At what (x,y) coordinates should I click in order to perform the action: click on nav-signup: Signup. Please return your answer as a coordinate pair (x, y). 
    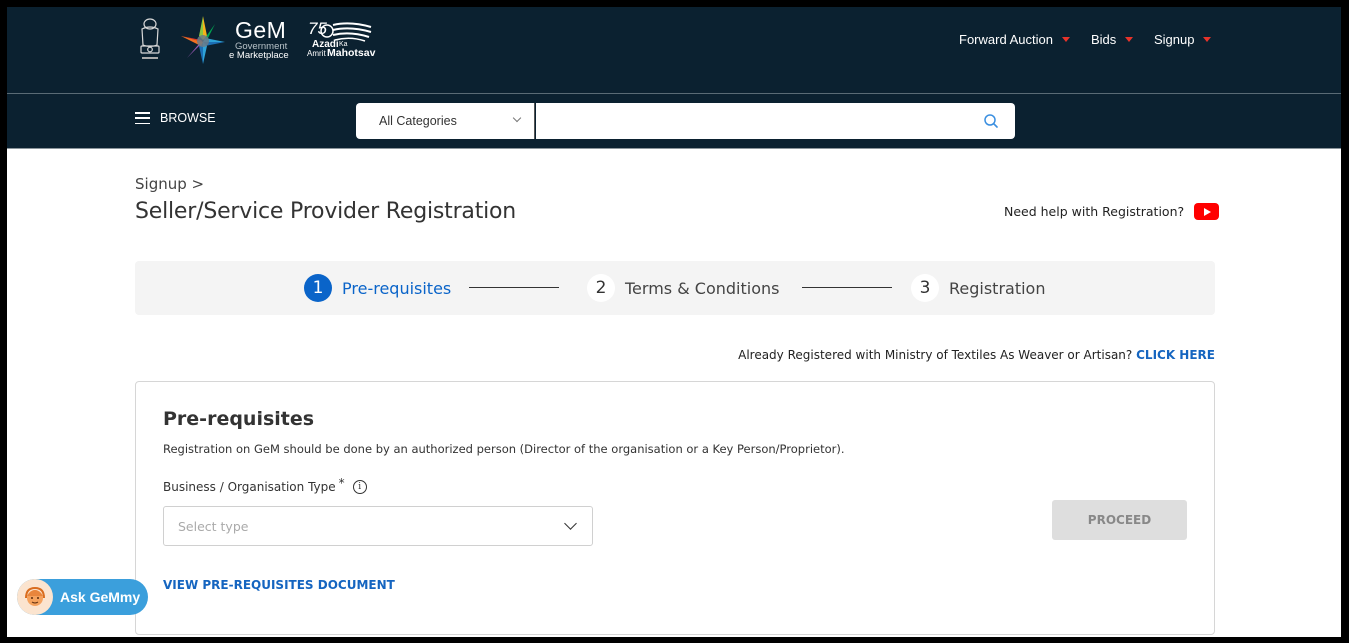
    Looking at the image, I should click on (1183, 39).